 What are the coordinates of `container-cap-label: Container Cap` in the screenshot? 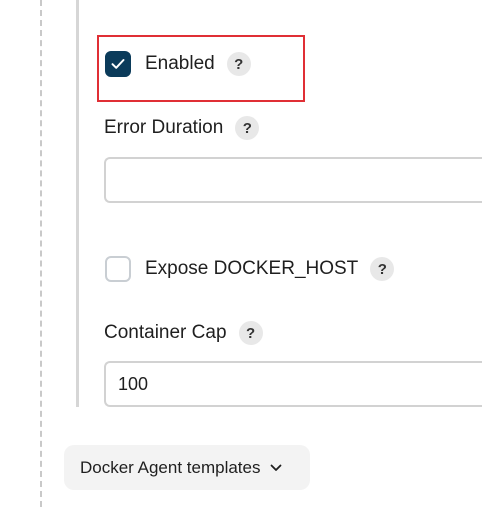 It's located at (165, 332).